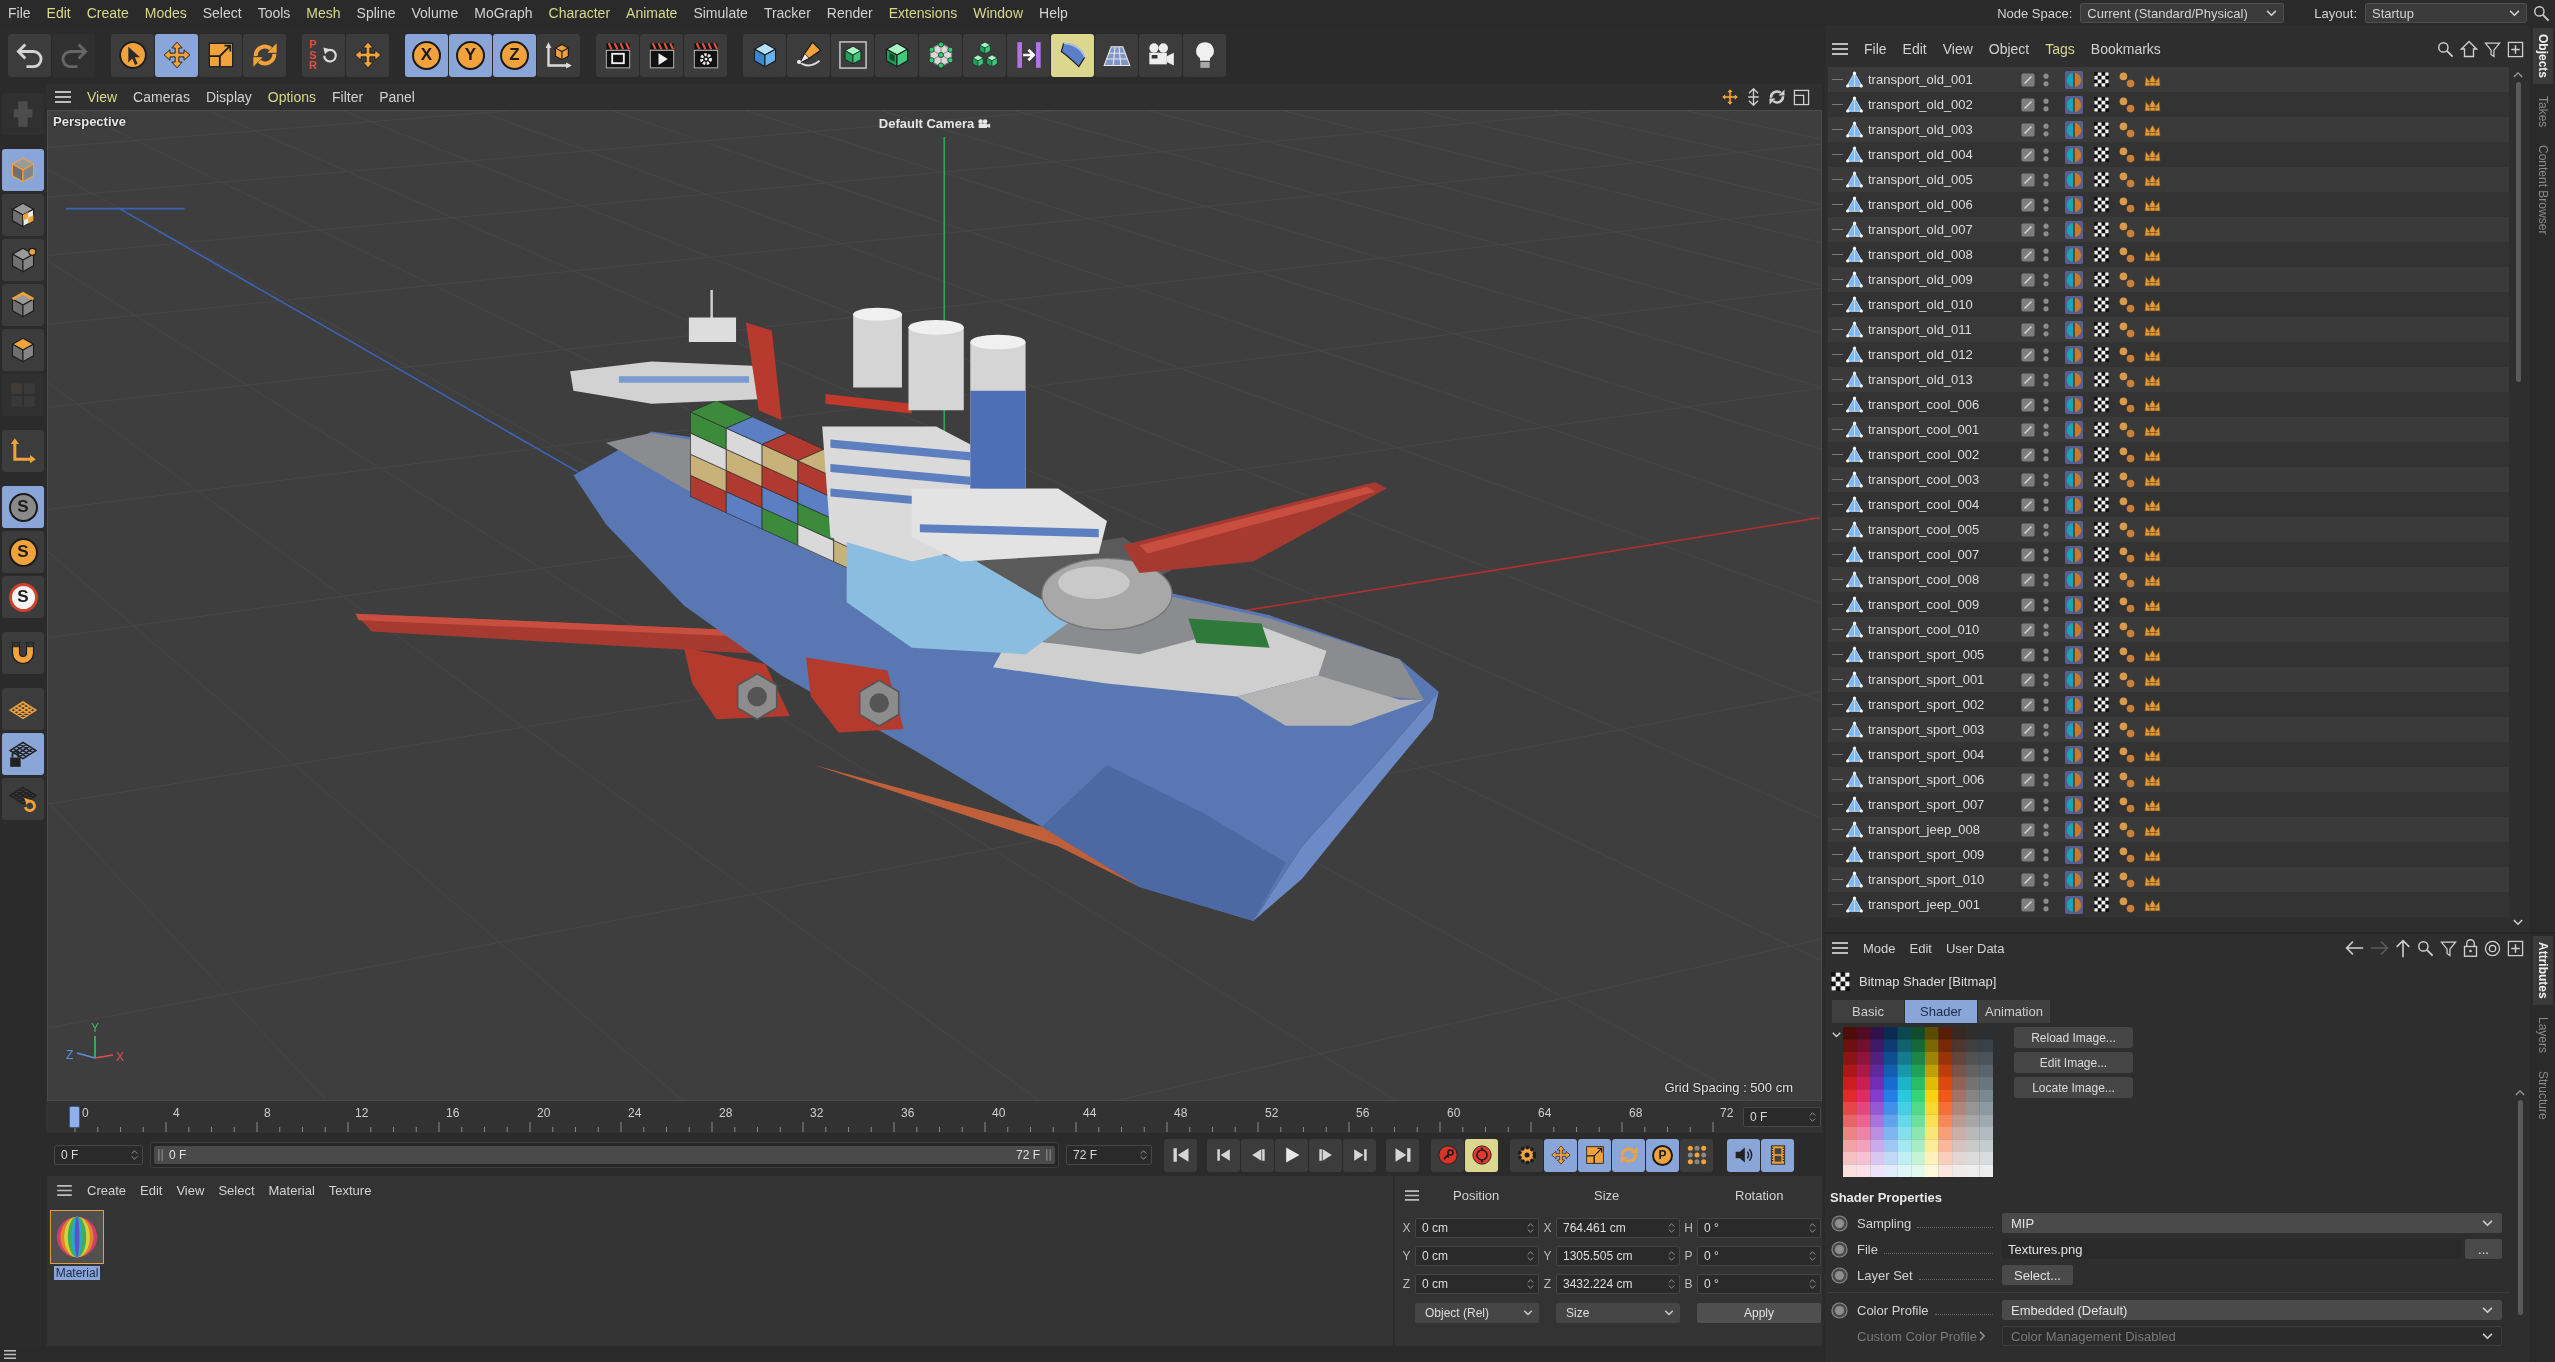  I want to click on cube-frame-button, so click(852, 55).